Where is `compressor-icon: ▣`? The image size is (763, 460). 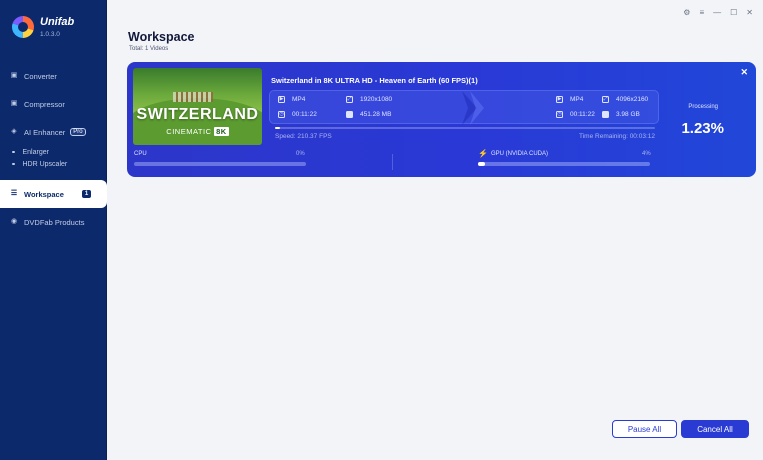
compressor-icon: ▣ is located at coordinates (14, 103).